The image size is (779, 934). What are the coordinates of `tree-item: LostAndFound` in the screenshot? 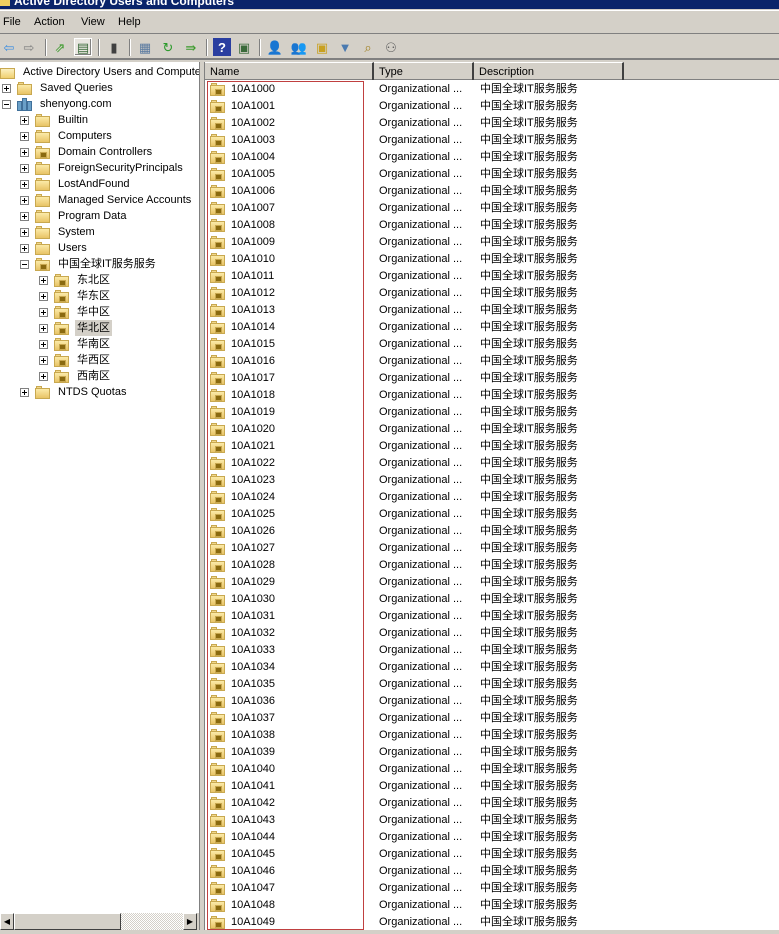 It's located at (76, 184).